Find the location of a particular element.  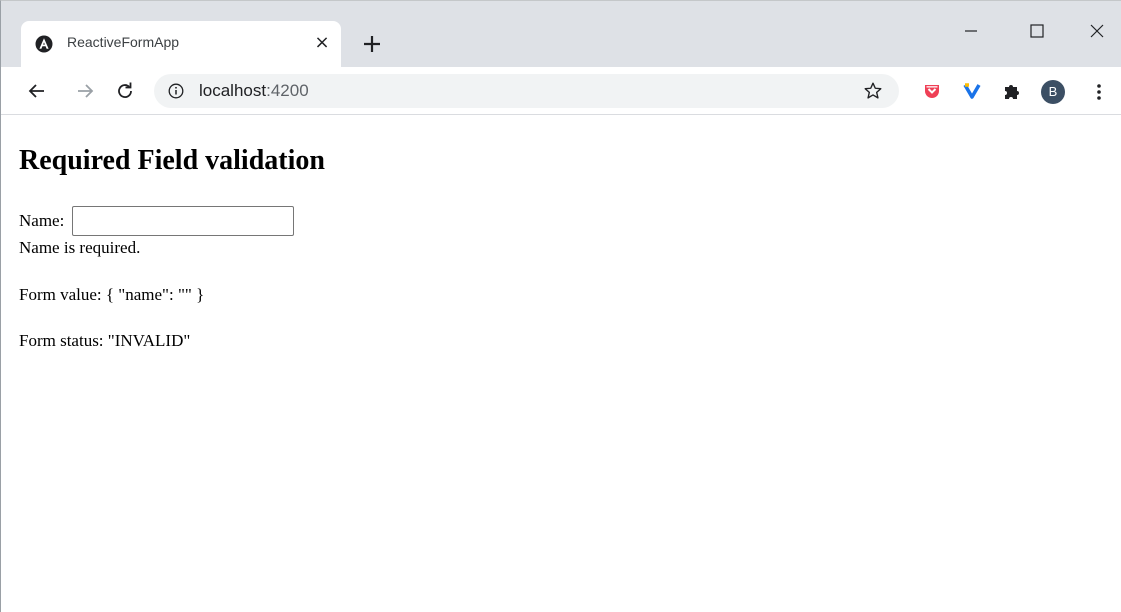

form-value-text: Form value: { "name": "" } is located at coordinates (112, 294).